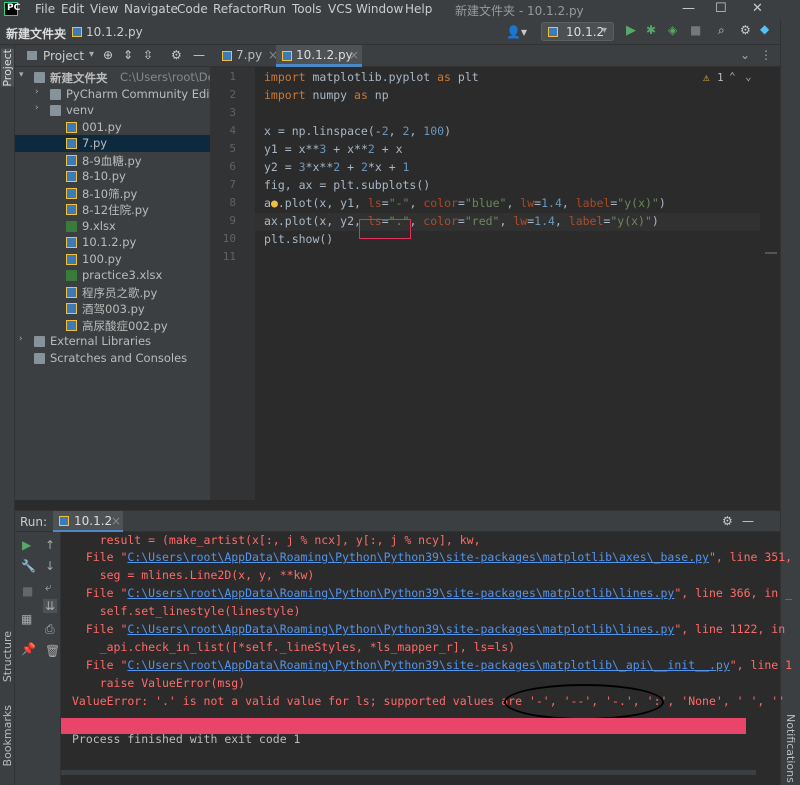  What do you see at coordinates (108, 55) in the screenshot?
I see `locate-icon: ⊕` at bounding box center [108, 55].